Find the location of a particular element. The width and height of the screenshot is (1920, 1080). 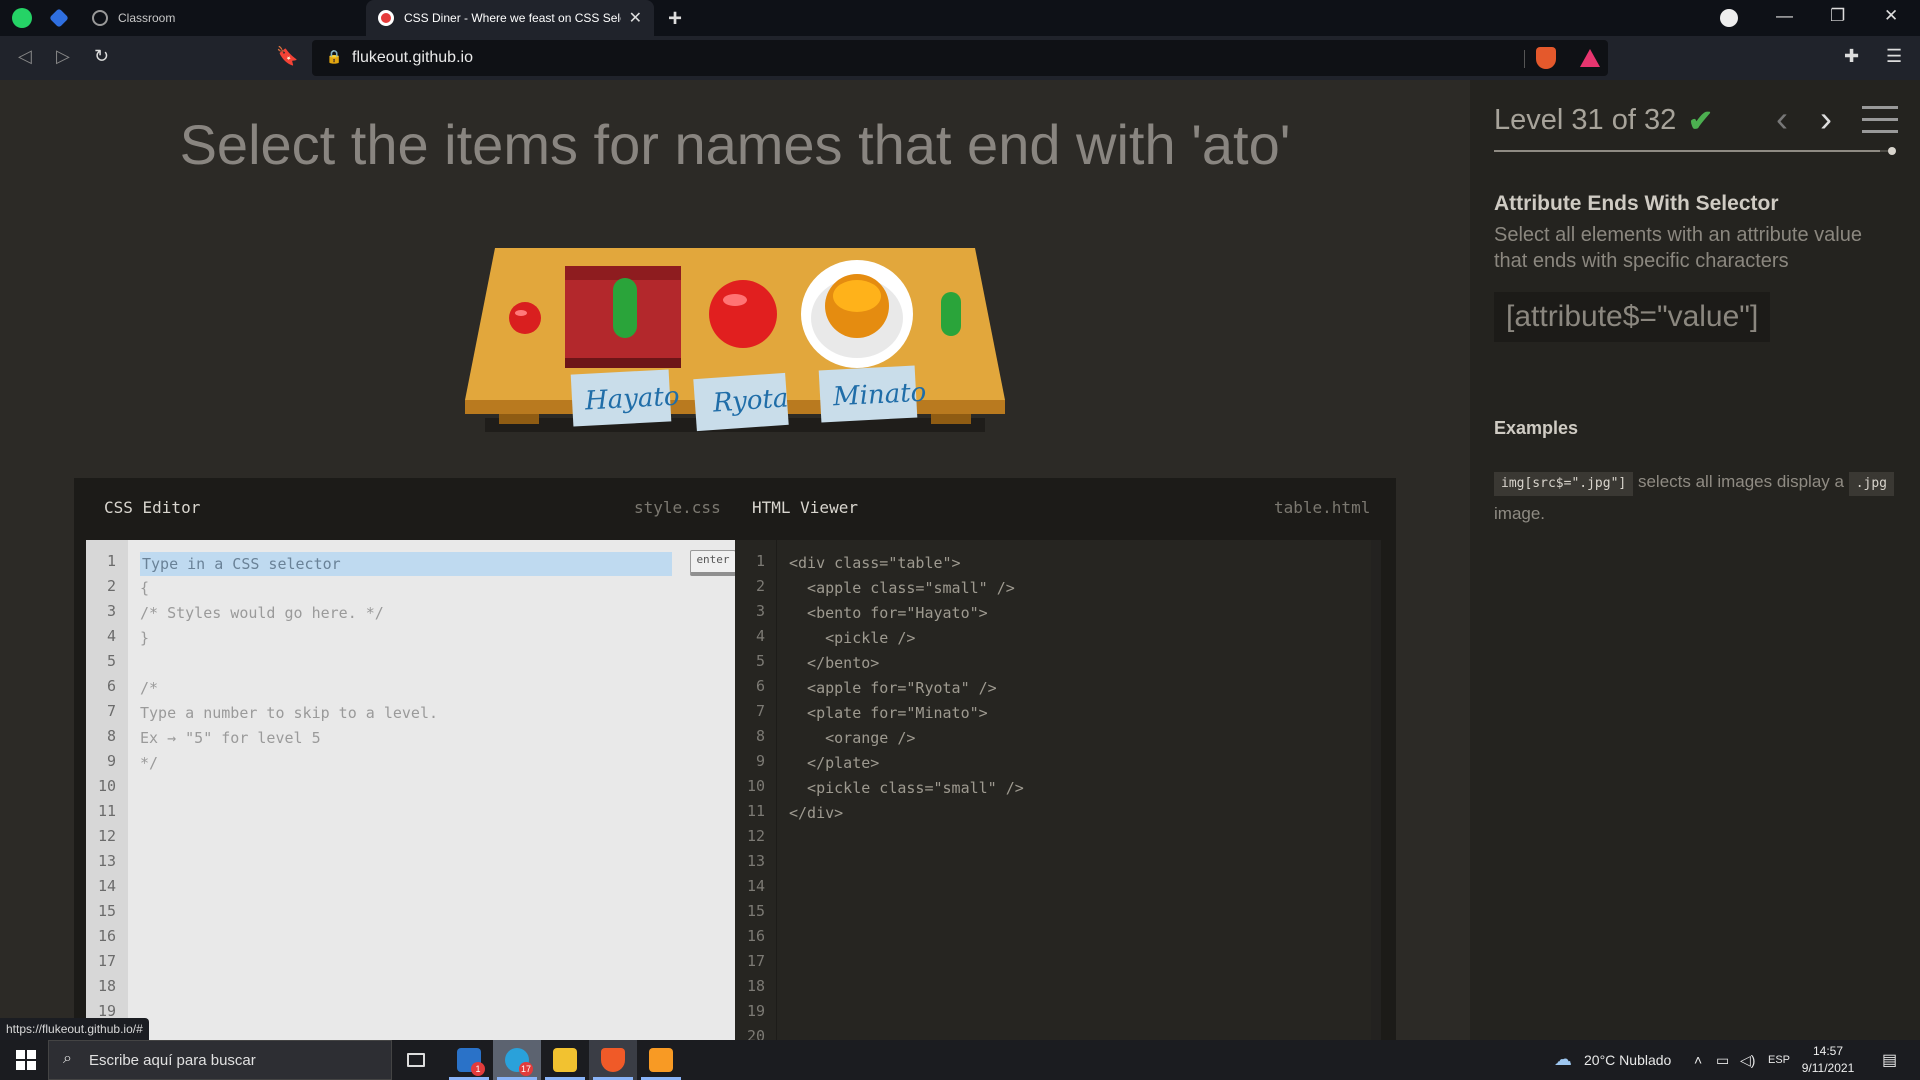

css-selector-input is located at coordinates (406, 564).